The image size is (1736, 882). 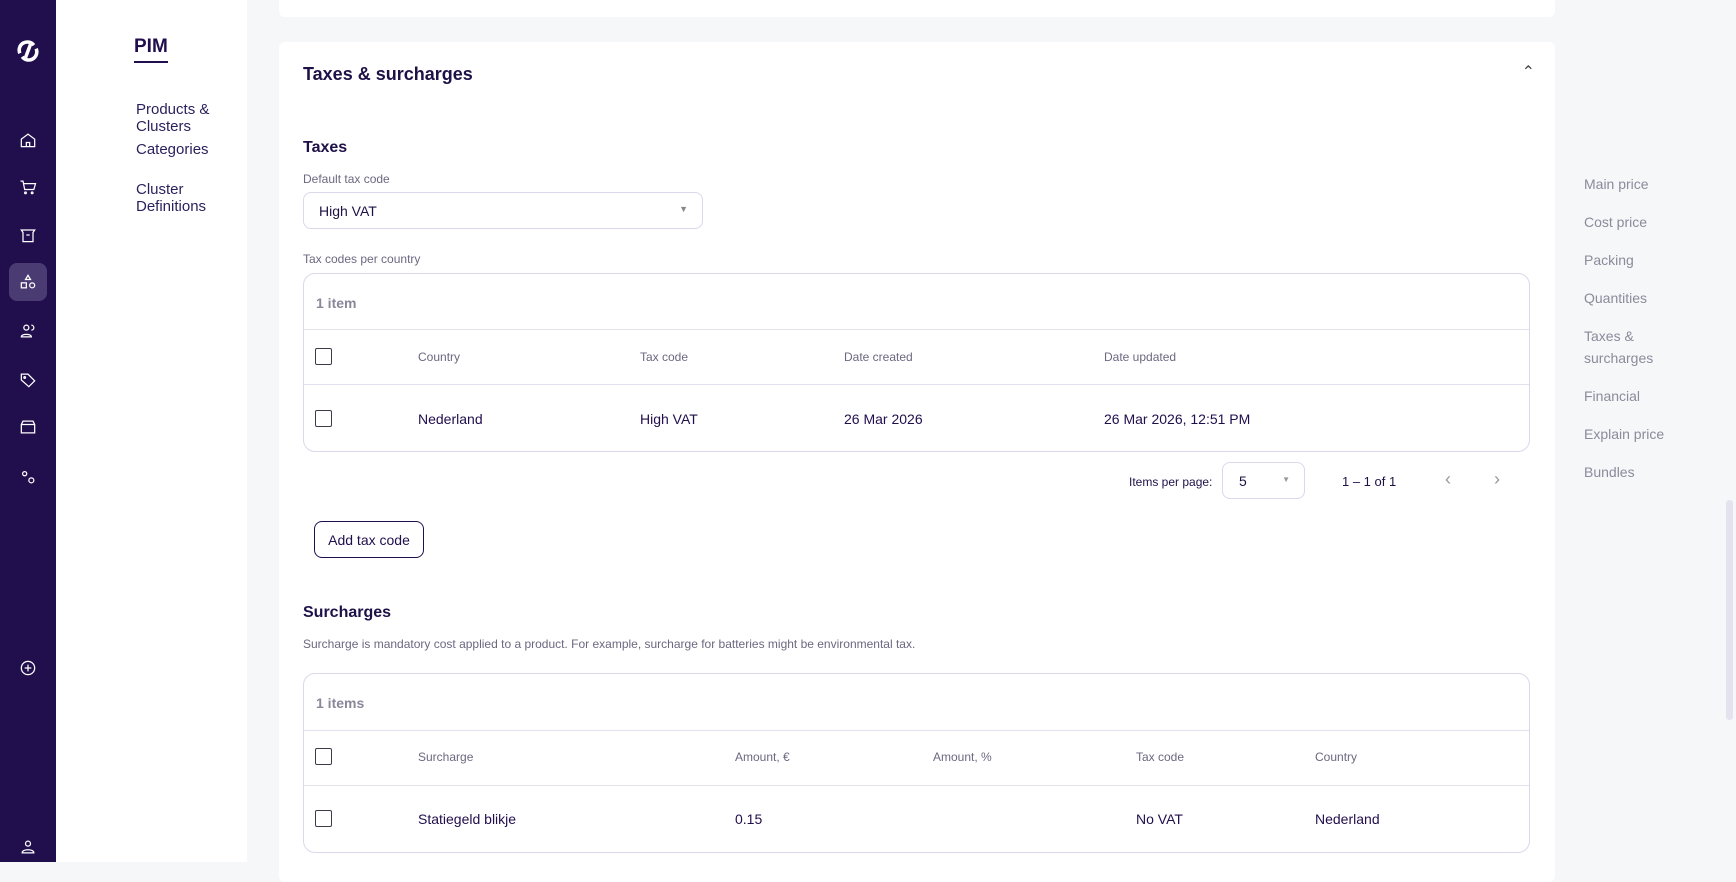 I want to click on column-header-amount-eur: Amount, €, so click(x=762, y=757).